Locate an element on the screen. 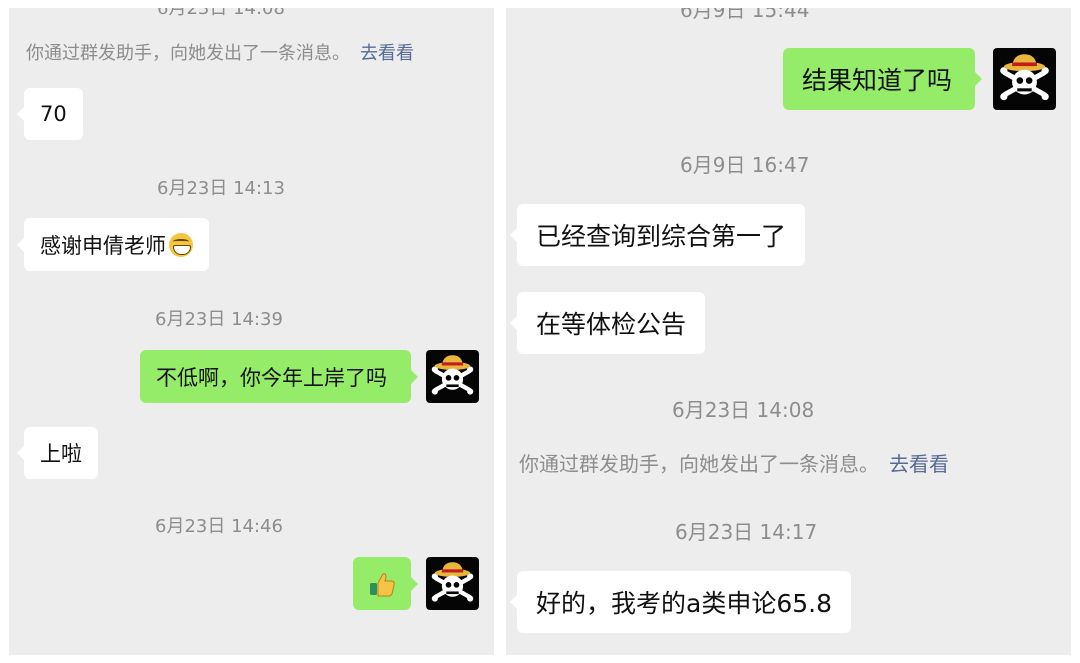 This screenshot has height=663, width=1080. message-text: 70 is located at coordinates (53, 114).